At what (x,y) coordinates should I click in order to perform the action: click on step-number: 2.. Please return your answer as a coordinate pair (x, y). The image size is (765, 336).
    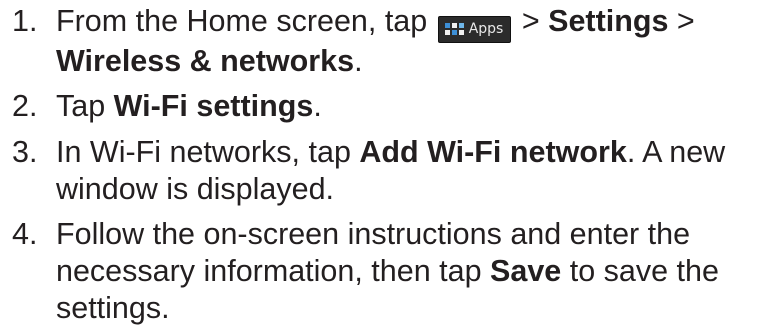
    Looking at the image, I should click on (25, 106).